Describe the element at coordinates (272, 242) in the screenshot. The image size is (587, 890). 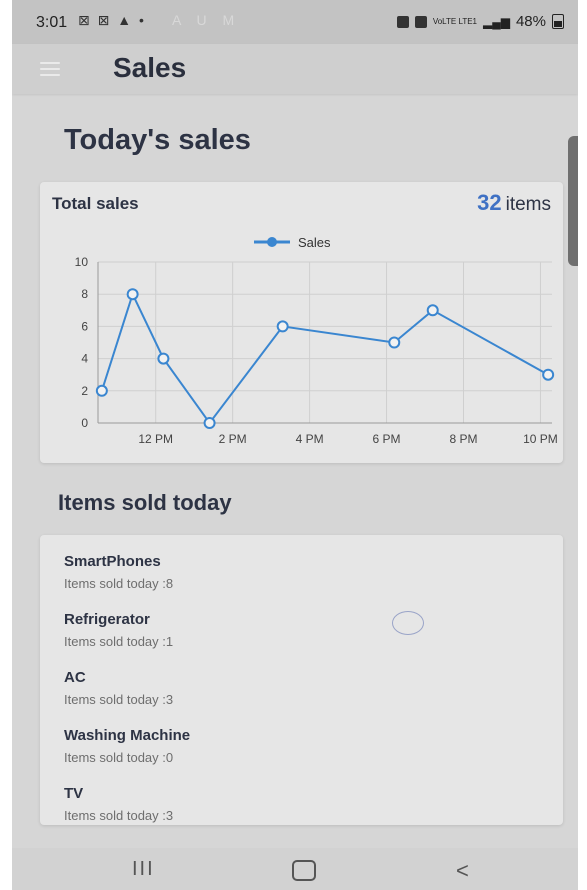
I see `legend-marker` at that location.